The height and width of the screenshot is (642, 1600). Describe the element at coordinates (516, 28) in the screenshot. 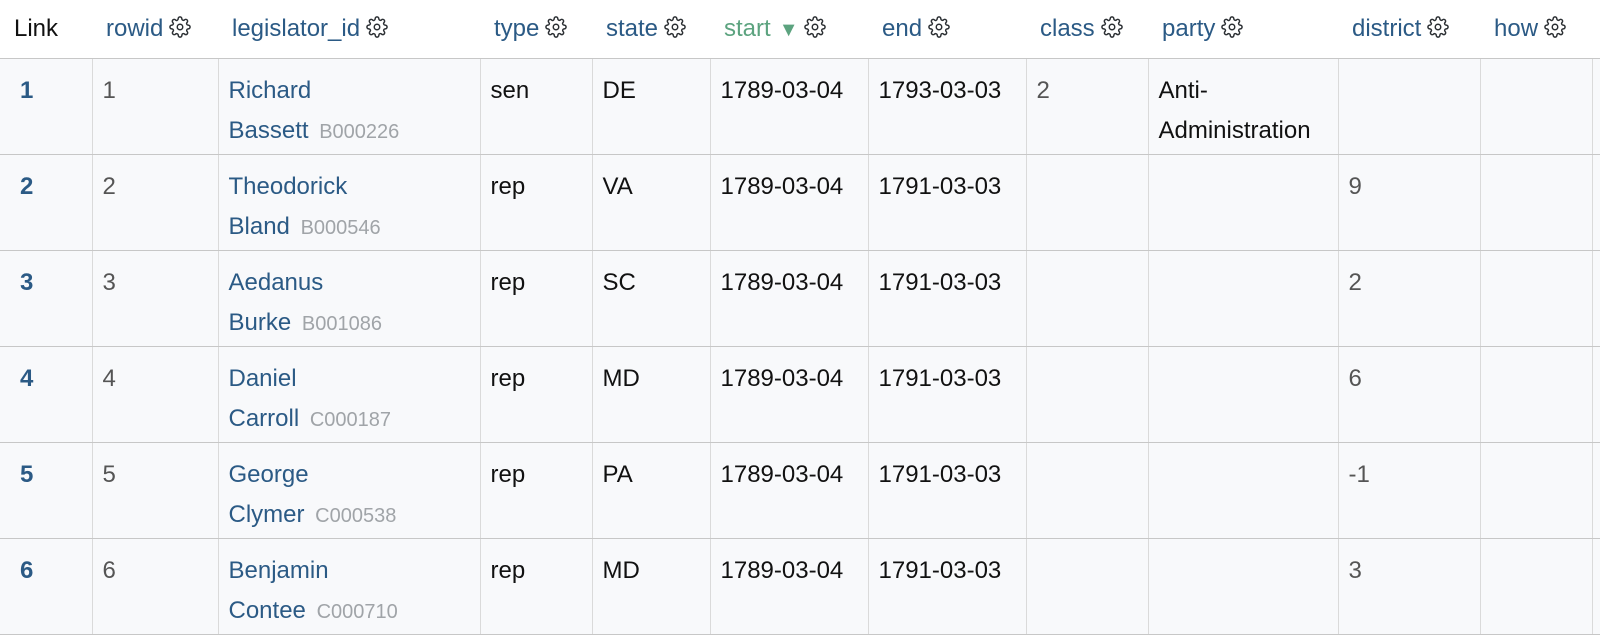

I see `column-label: type` at that location.